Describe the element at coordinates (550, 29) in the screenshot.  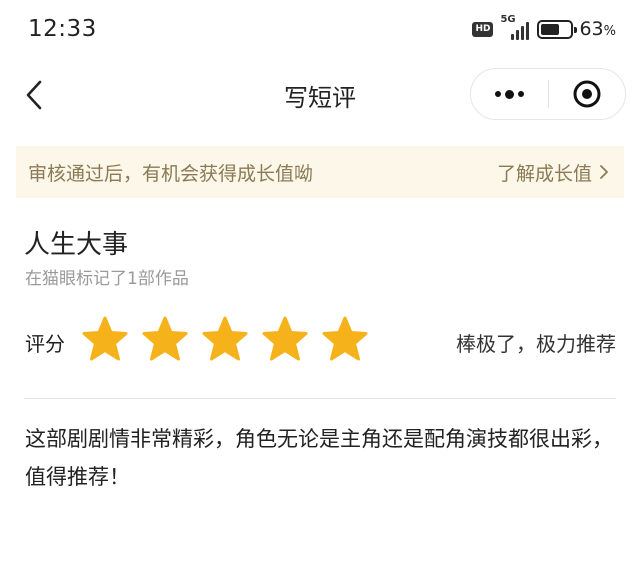
I see `battery-fill` at that location.